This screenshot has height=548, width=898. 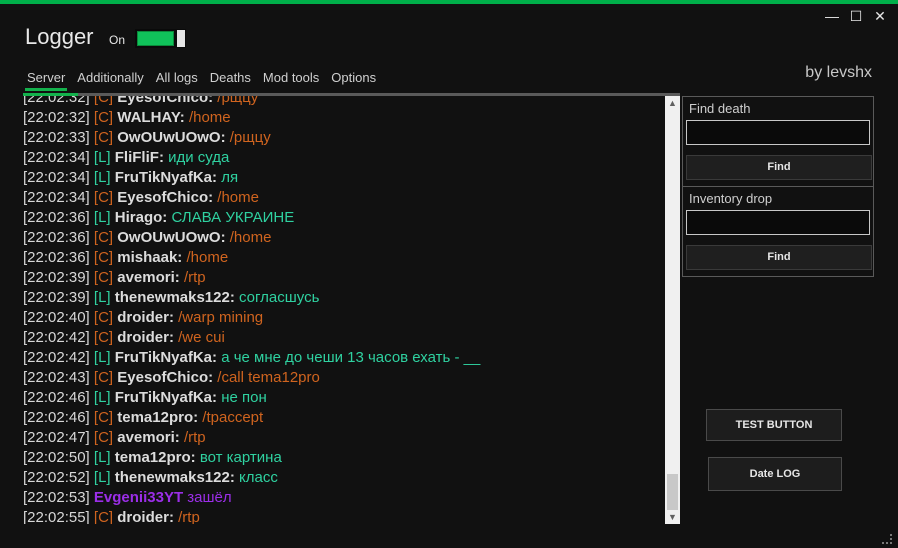 I want to click on log-nickname: avemori, so click(x=146, y=277).